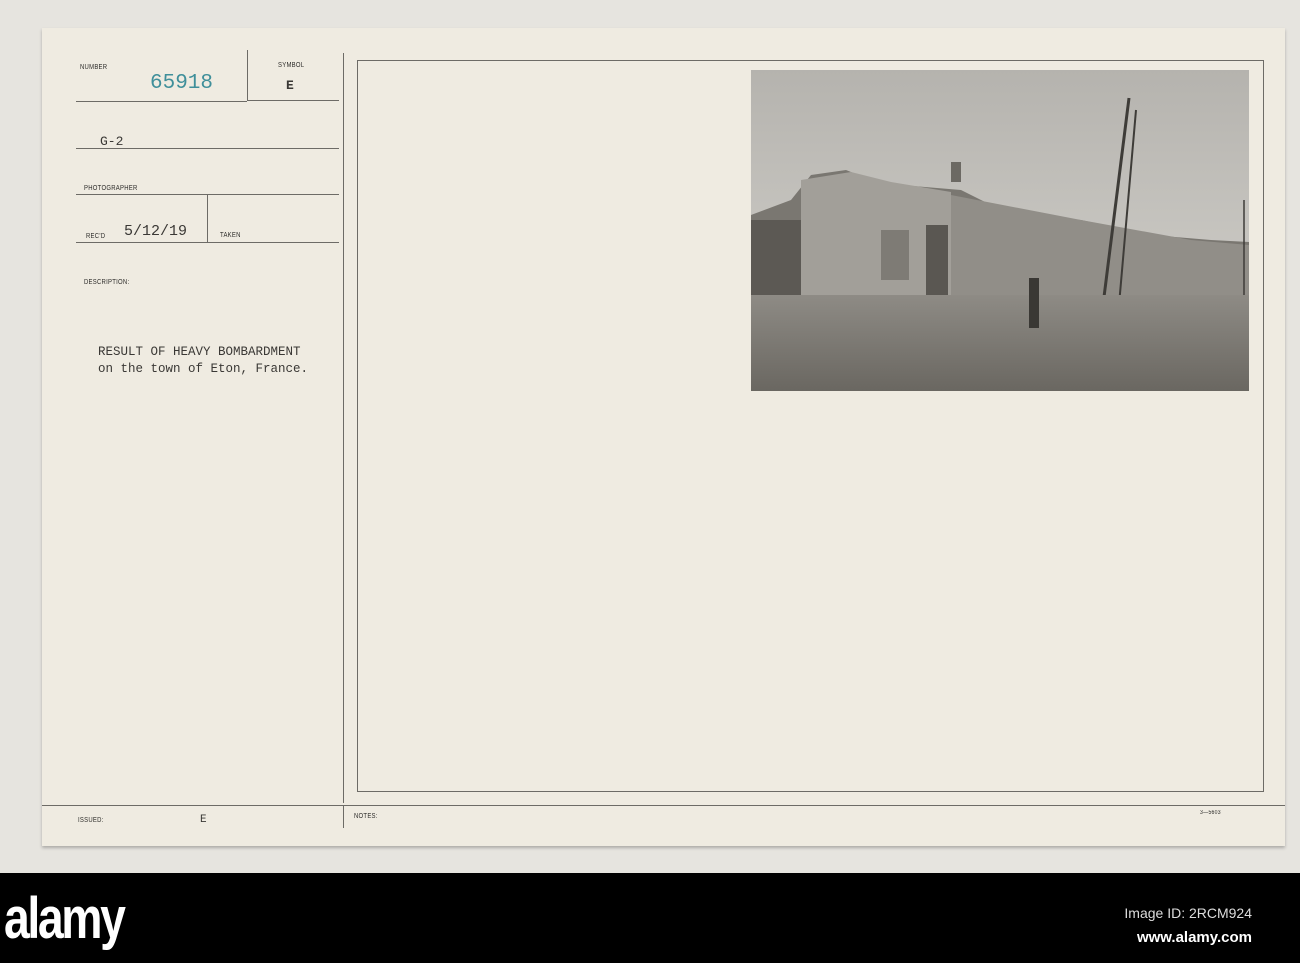 This screenshot has width=1300, height=963. Describe the element at coordinates (107, 282) in the screenshot. I see `description-label: DESCRIPTION:` at that location.